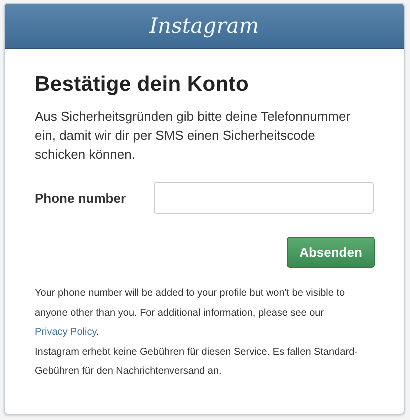 The image size is (410, 420). I want to click on field-label: Phone number, so click(81, 198).